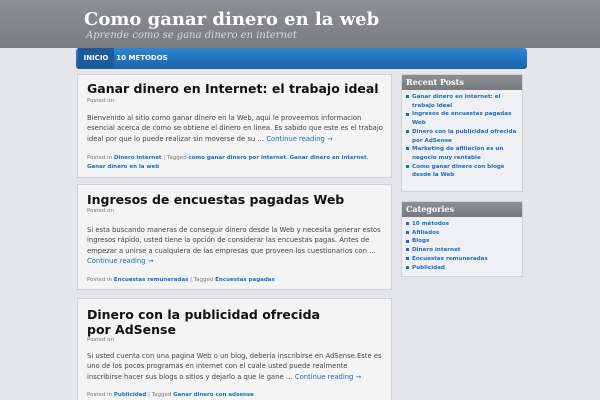 This screenshot has height=400, width=600. Describe the element at coordinates (213, 395) in the screenshot. I see `tag-link: Ganar dinero con adsense` at that location.